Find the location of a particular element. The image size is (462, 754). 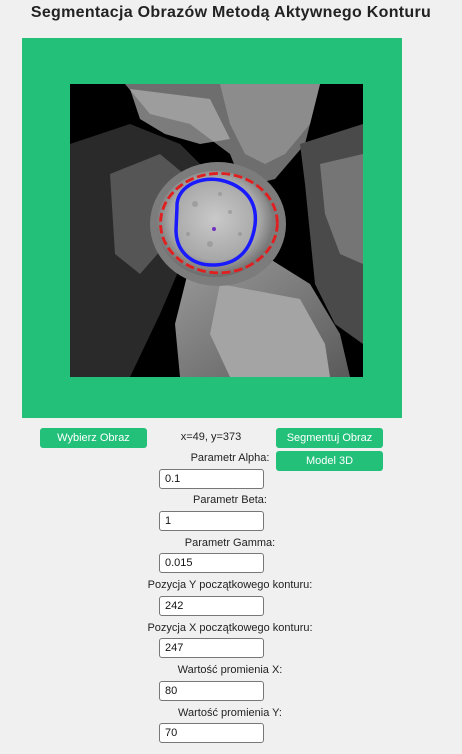

alpha-label: Parametr Alpha: is located at coordinates (230, 458).